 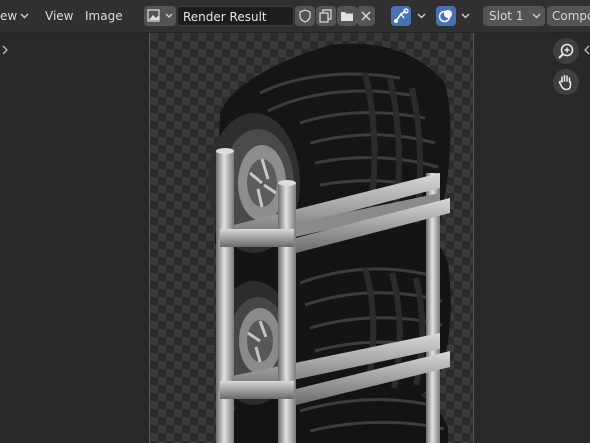 I want to click on zoom-button, so click(x=566, y=51).